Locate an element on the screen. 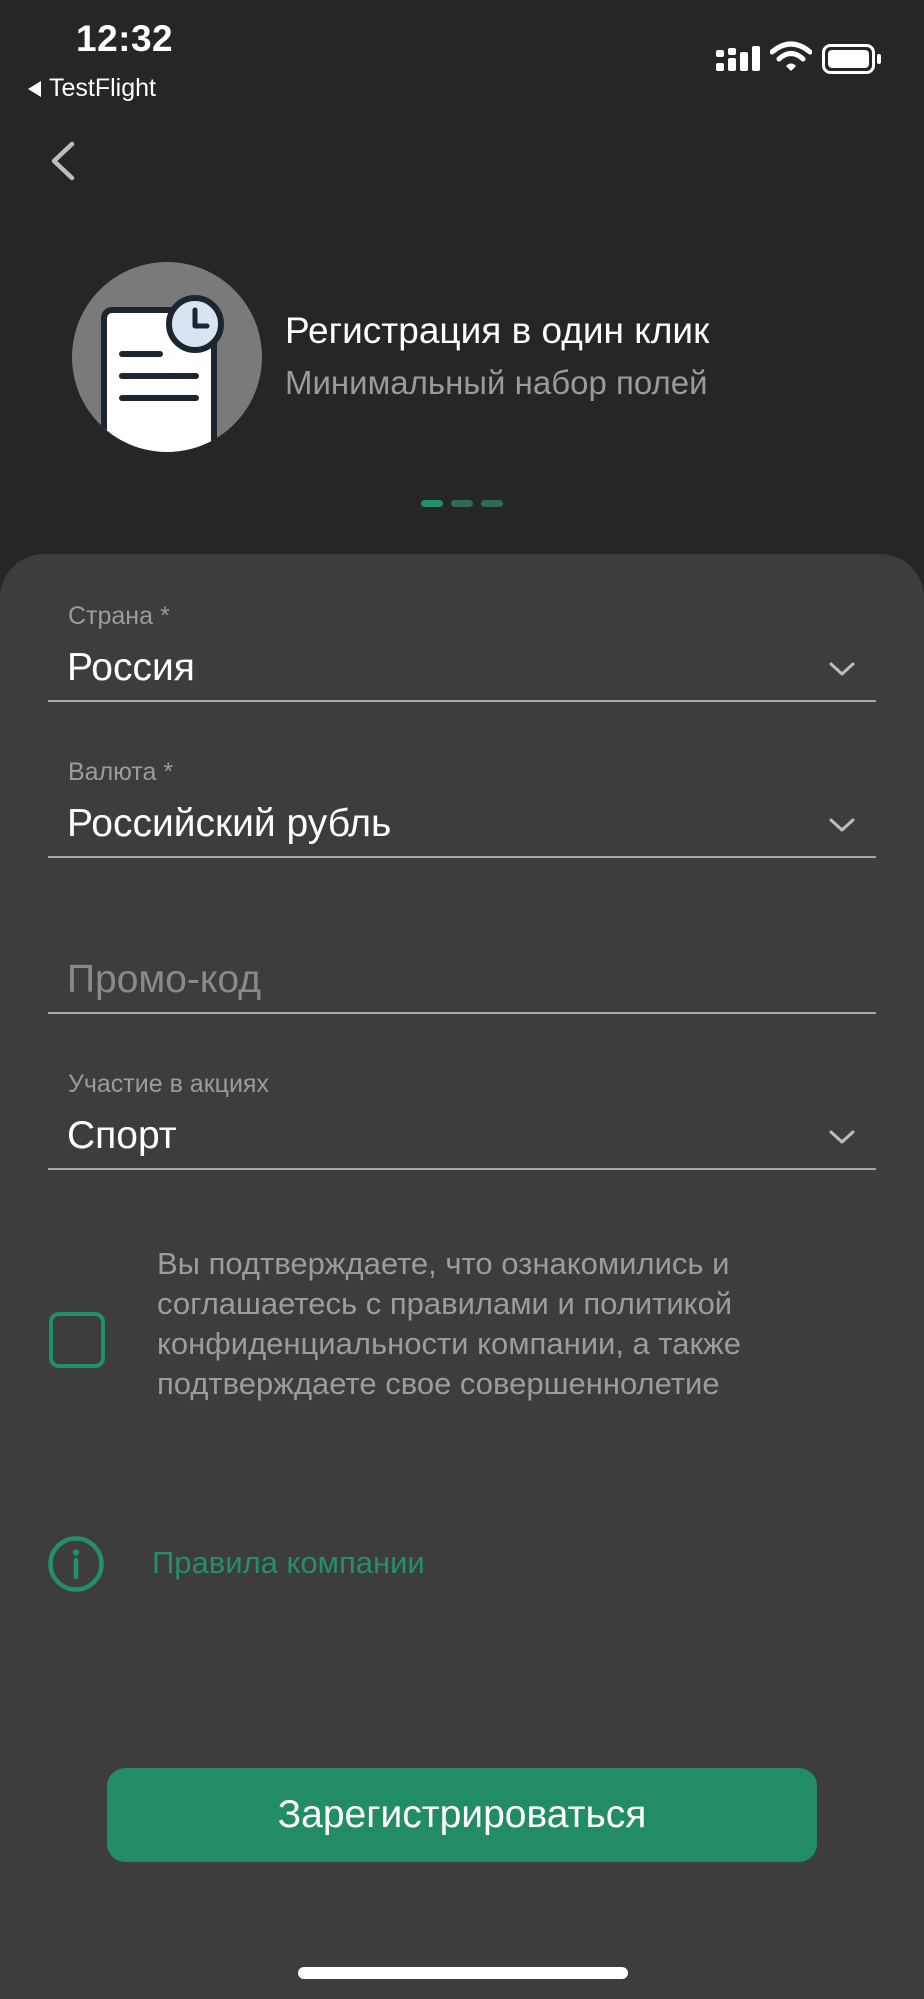 The image size is (924, 1999). home-indicator is located at coordinates (463, 1973).